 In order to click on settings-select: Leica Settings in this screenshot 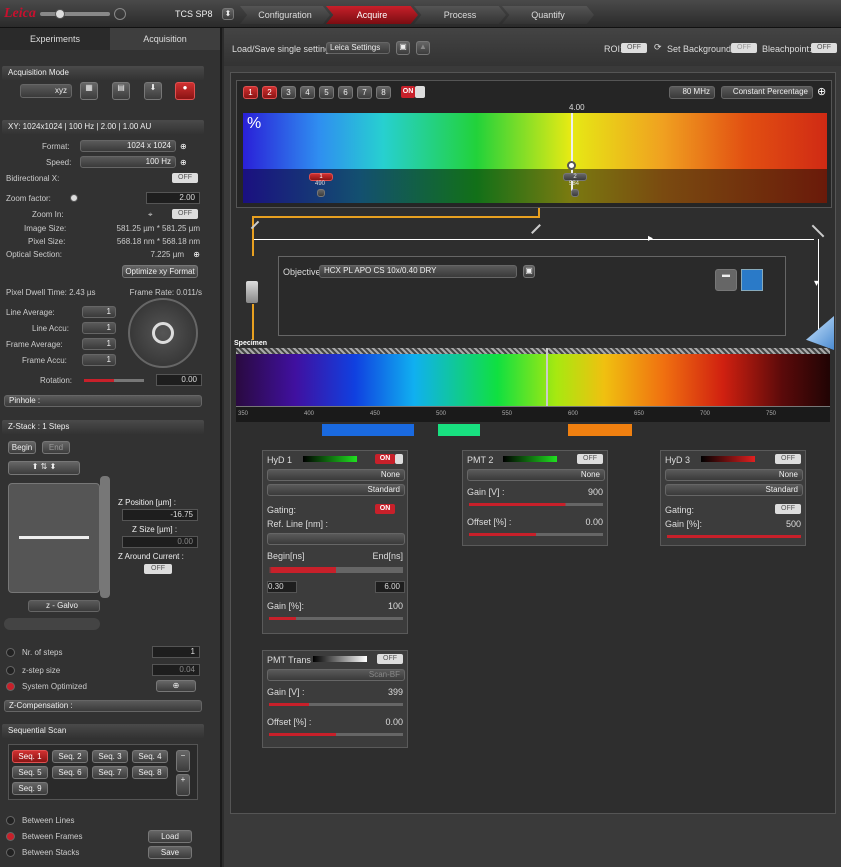, I will do `click(358, 48)`.